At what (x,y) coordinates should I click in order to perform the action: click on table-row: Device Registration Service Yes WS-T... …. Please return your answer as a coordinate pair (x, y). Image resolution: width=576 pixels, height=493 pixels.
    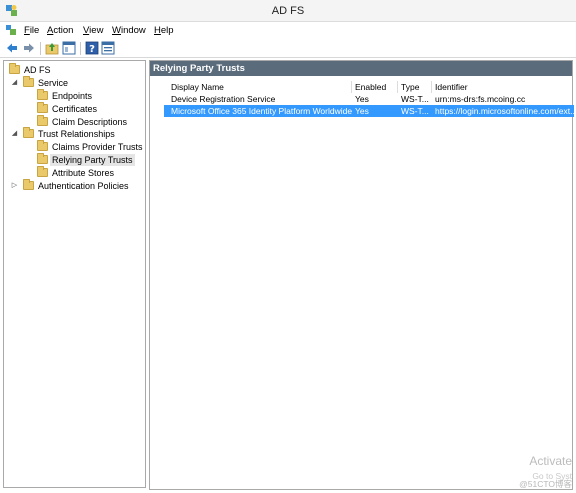
    Looking at the image, I should click on (369, 99).